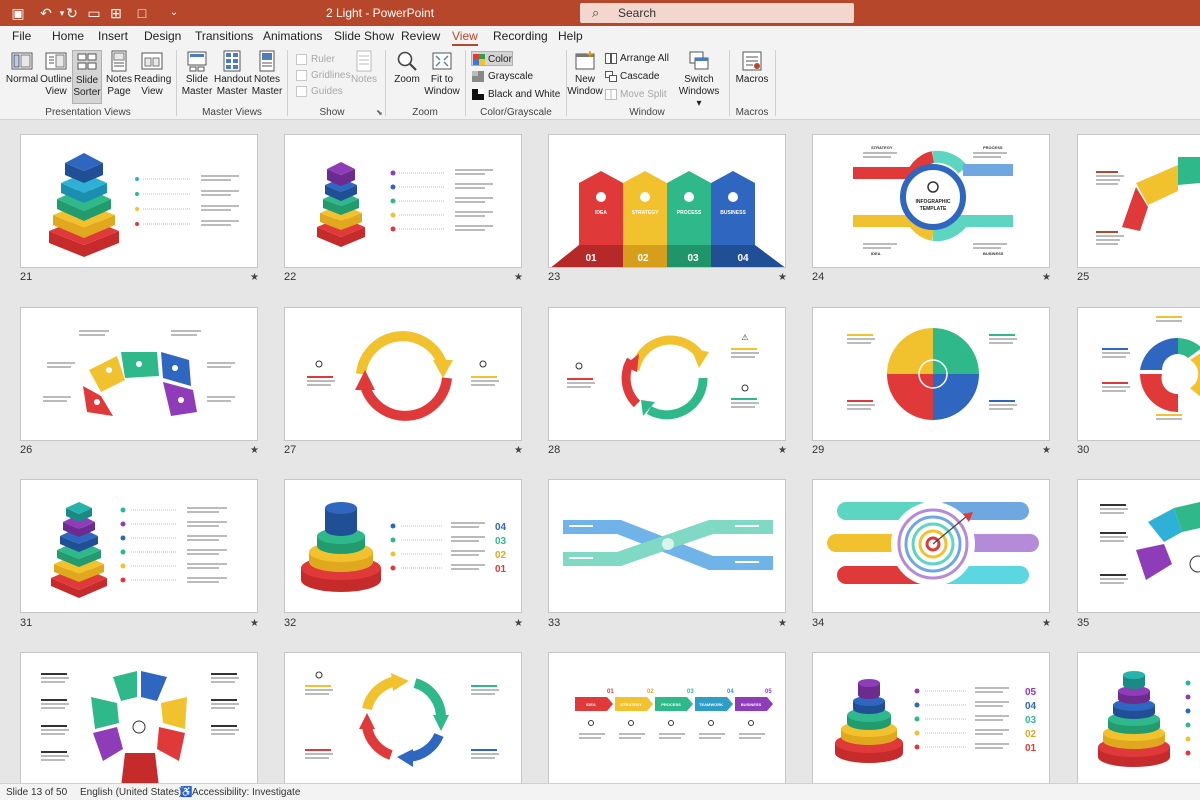 The image size is (1200, 800). Describe the element at coordinates (699, 79) in the screenshot. I see `switch-windows-button: Switch Windows ▾` at that location.